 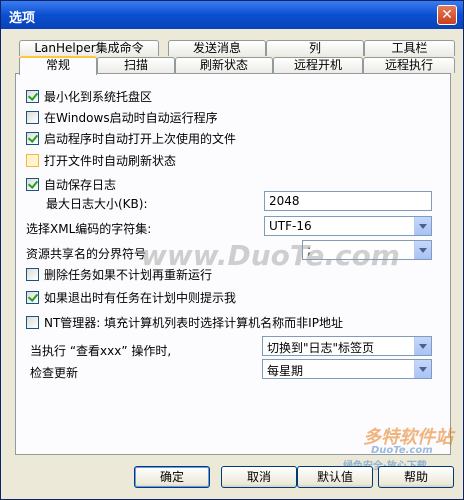 I want to click on autosave-log-option: 自动保存日志, so click(x=71, y=184).